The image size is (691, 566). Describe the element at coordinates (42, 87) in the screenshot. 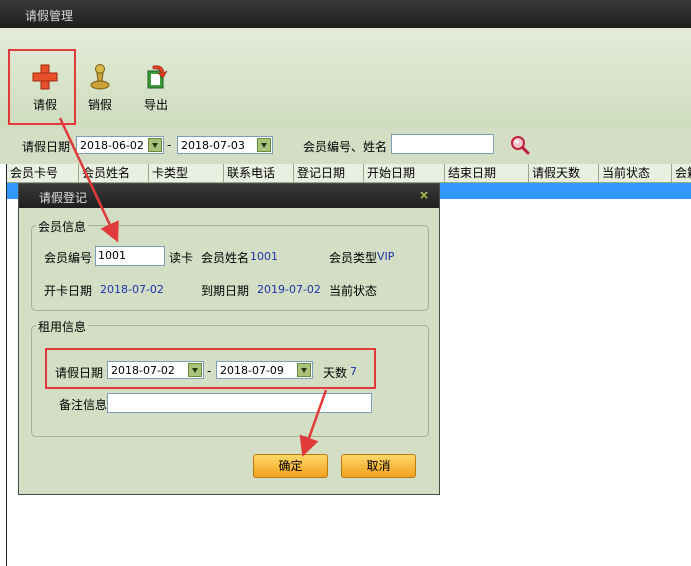

I see `leave-button-highlight` at that location.